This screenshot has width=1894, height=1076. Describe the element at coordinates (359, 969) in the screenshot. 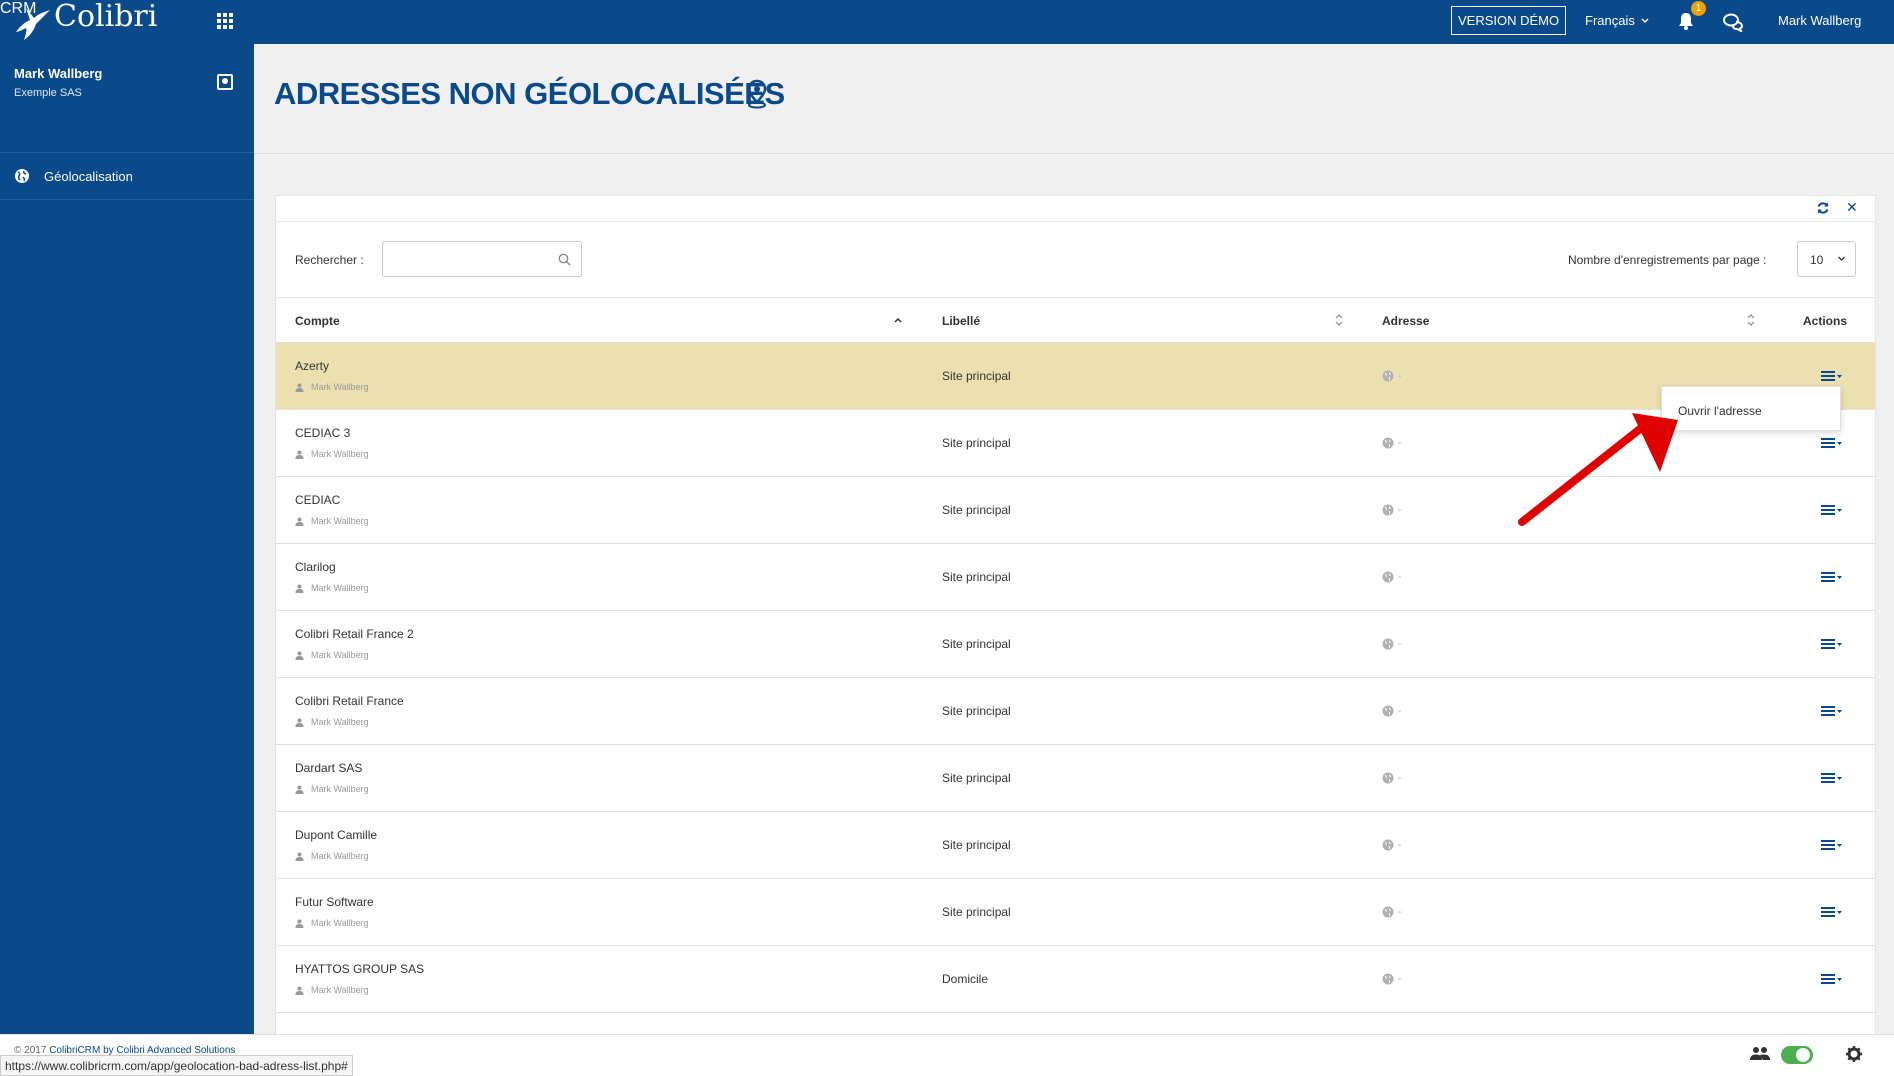

I see `account-link: HYATTOS GROUP SAS` at that location.